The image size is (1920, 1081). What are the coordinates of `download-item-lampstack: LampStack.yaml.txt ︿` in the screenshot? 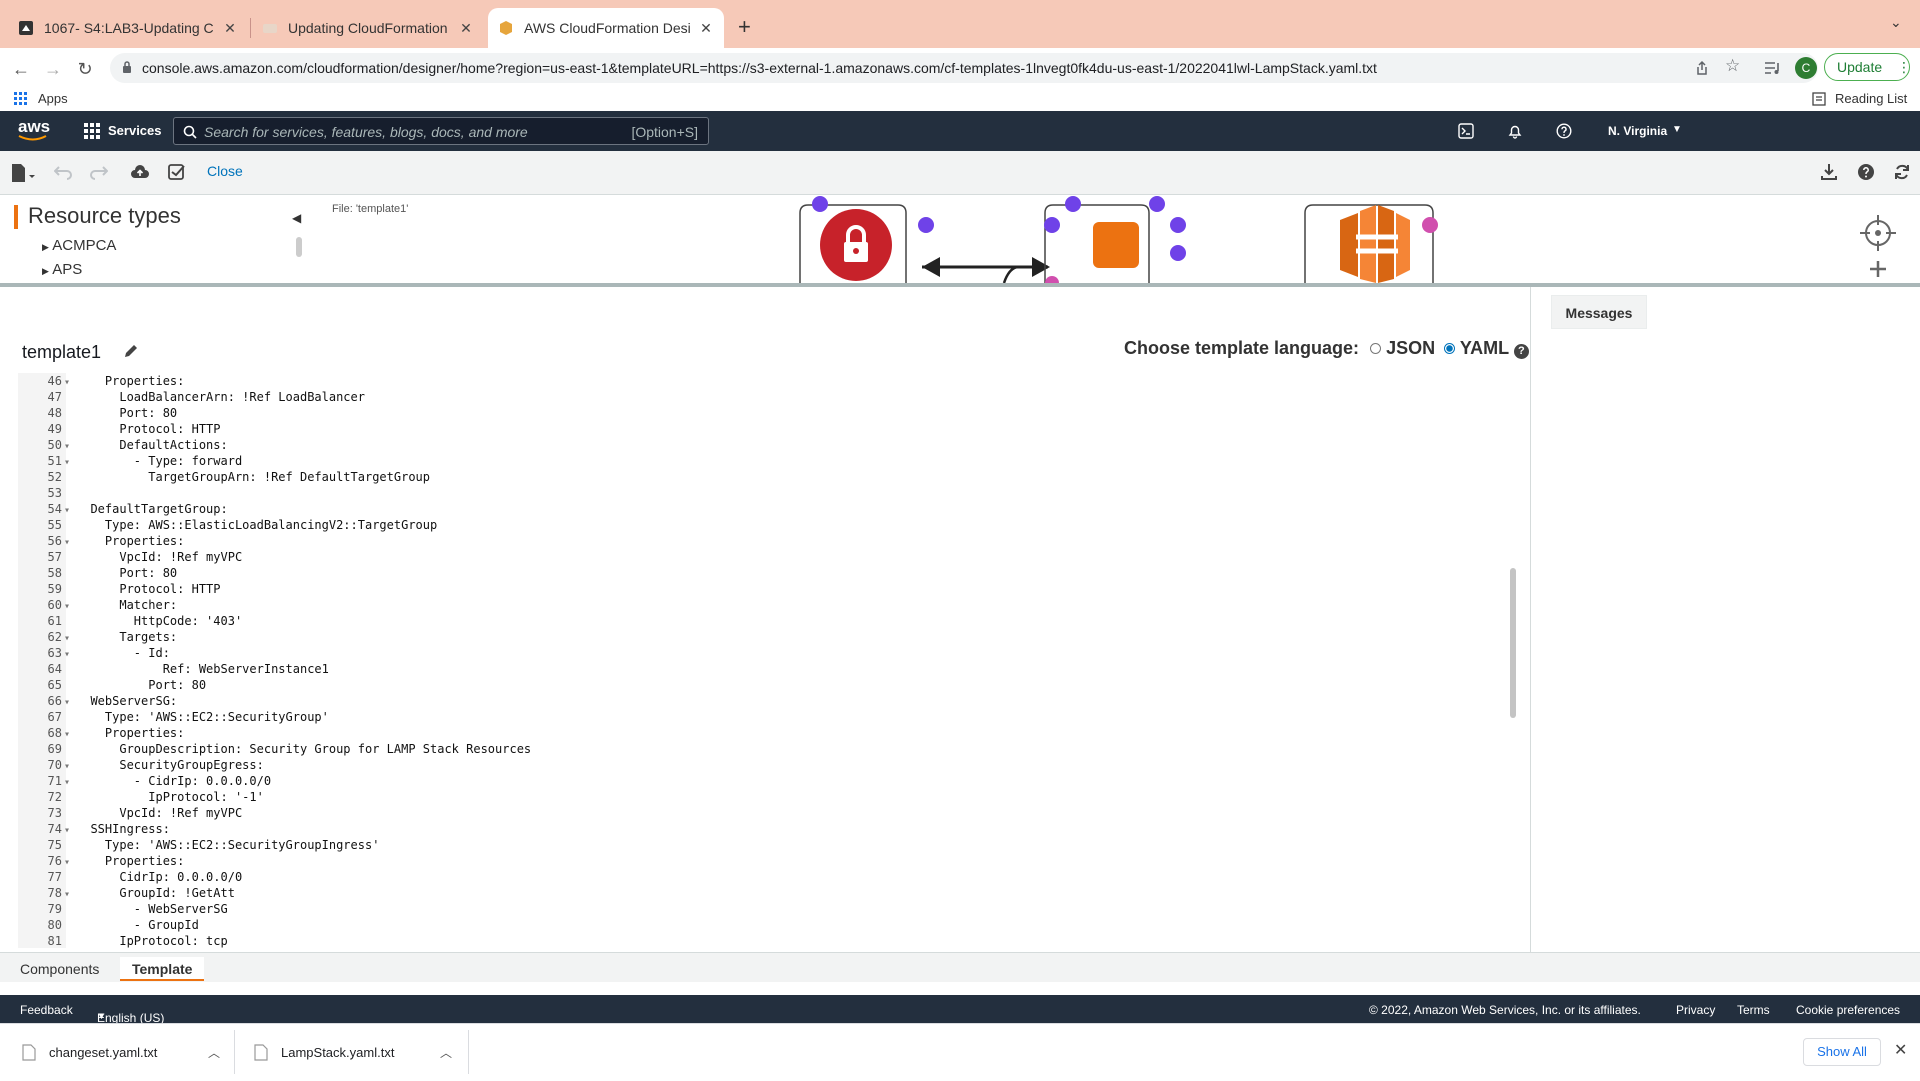 It's located at (354, 1052).